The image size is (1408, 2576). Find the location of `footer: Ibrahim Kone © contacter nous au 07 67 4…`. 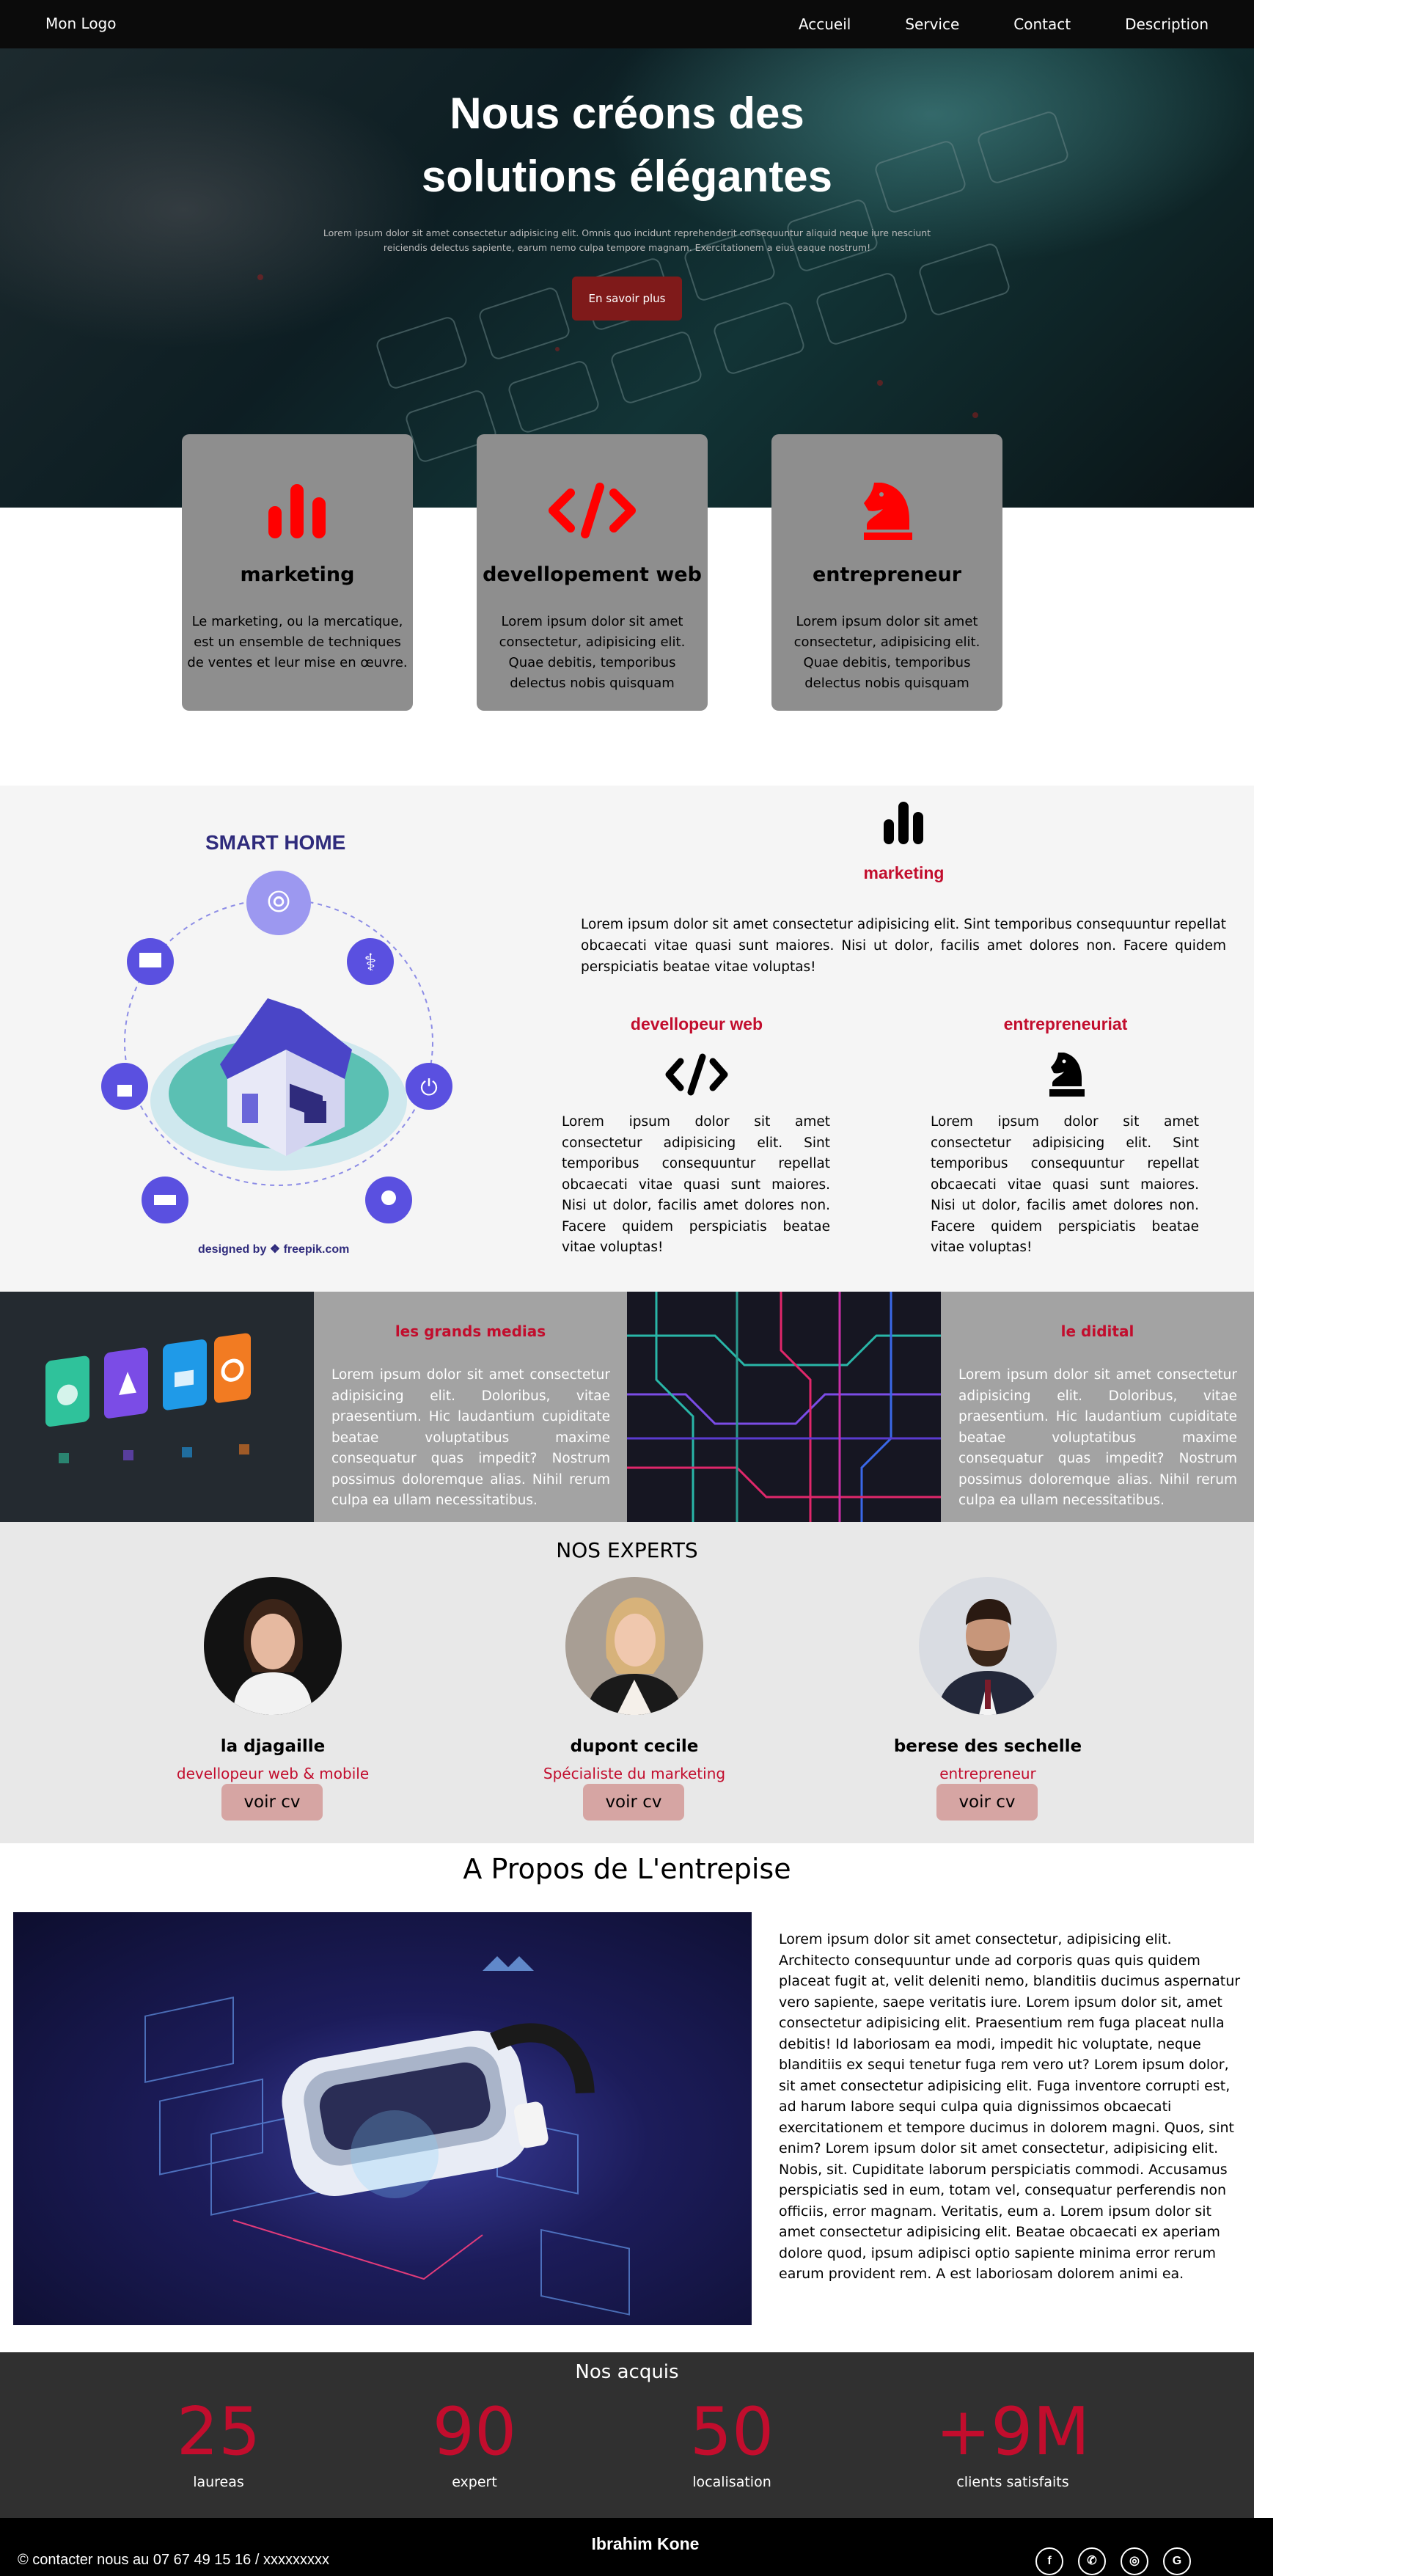

footer: Ibrahim Kone © contacter nous au 07 67 4… is located at coordinates (636, 2547).